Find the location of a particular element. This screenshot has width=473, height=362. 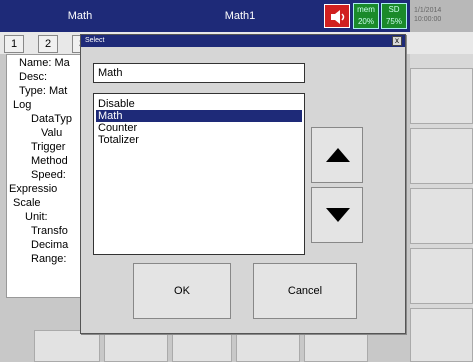

close-icon: x is located at coordinates (397, 40).